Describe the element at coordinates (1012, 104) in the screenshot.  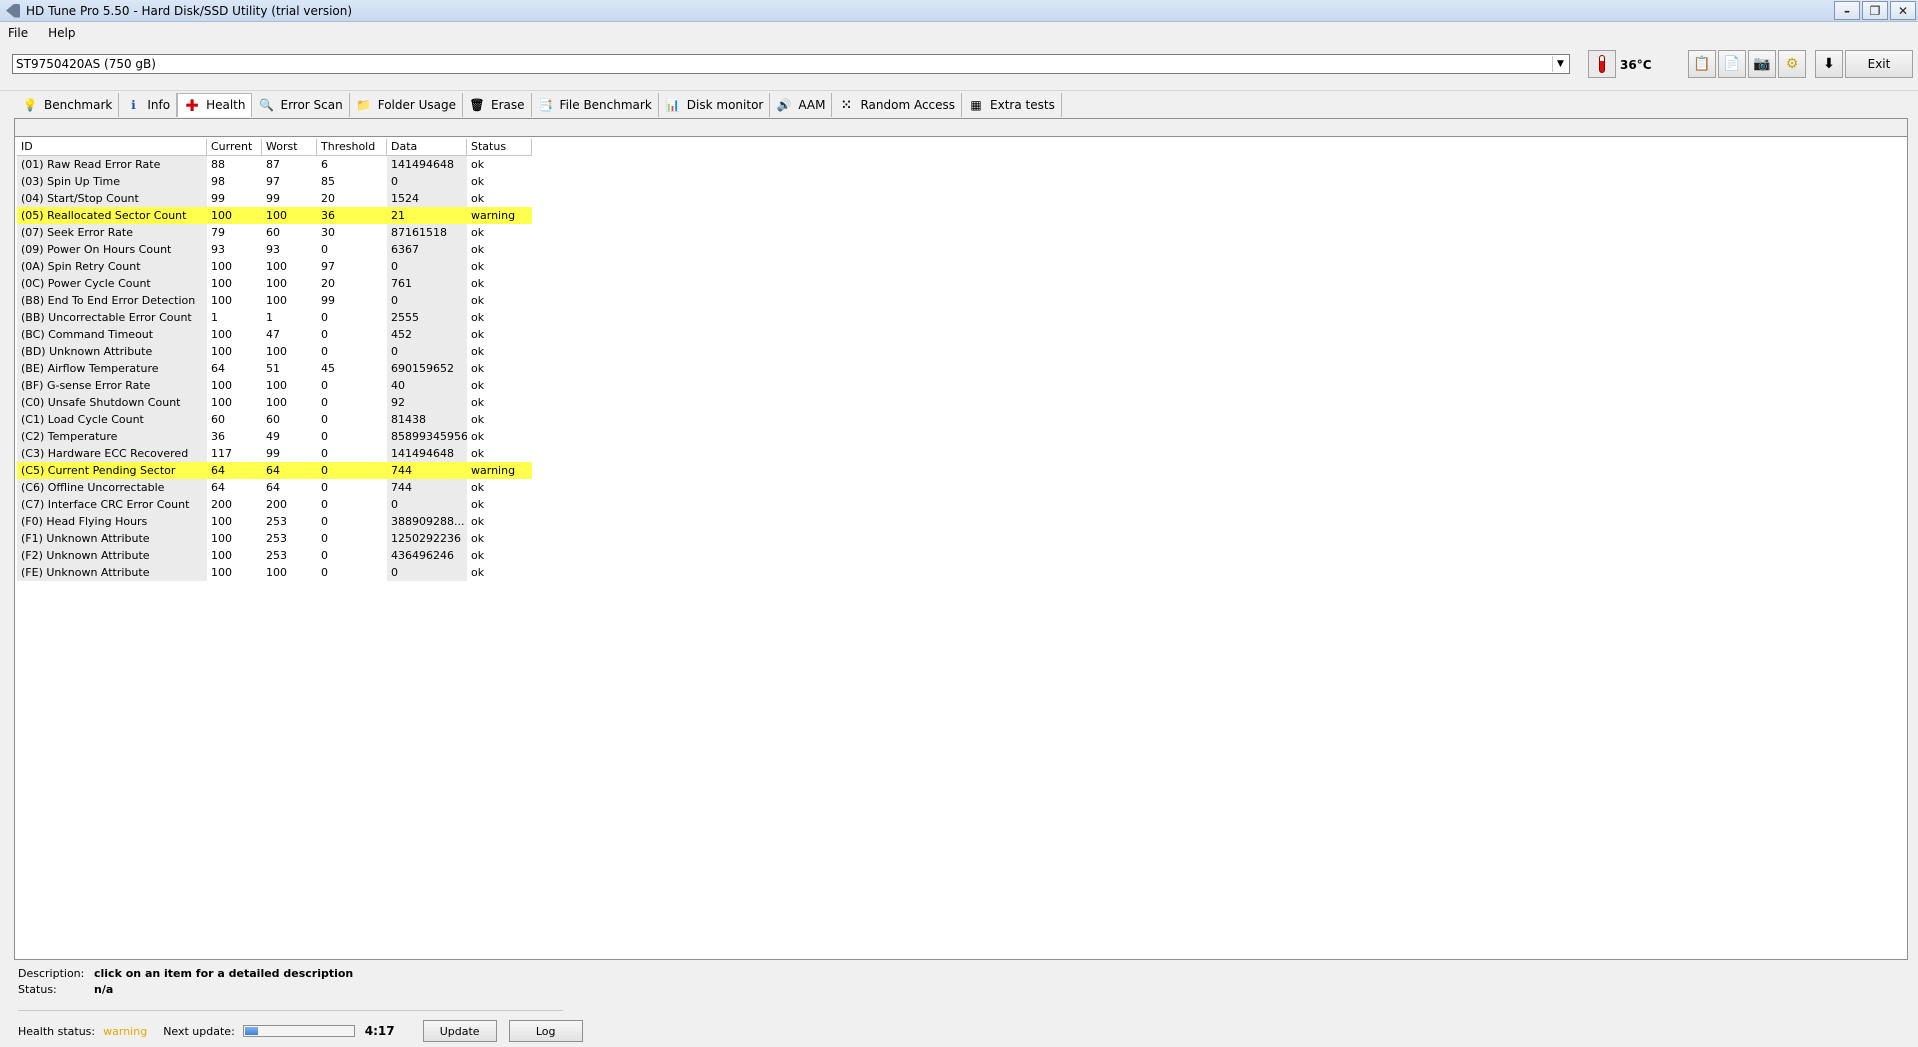
I see `tab-extra-tests: ▦ Extra tests` at that location.